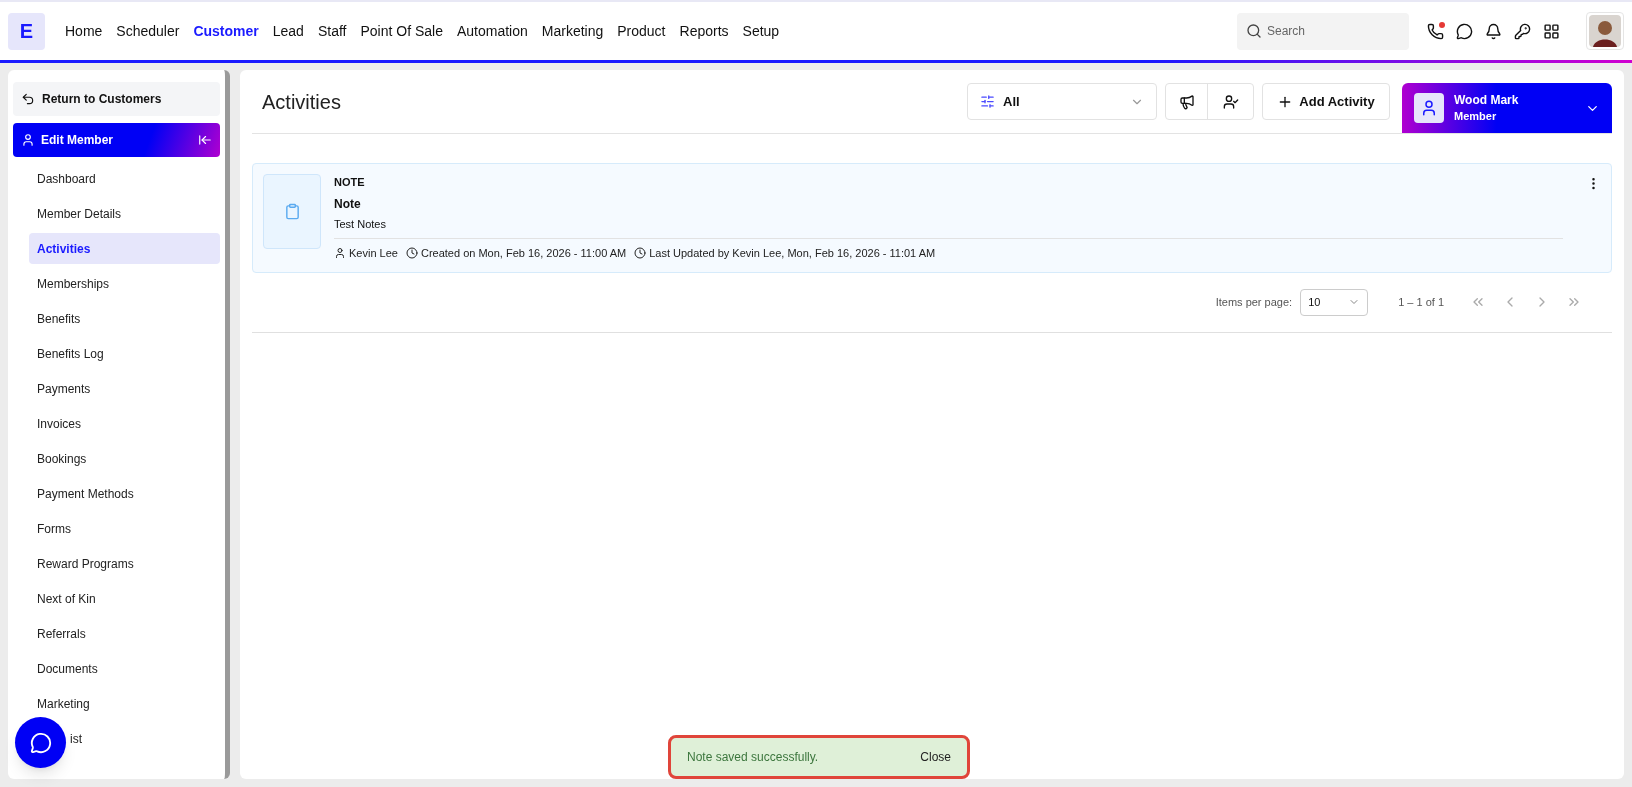 This screenshot has height=787, width=1632. Describe the element at coordinates (124, 213) in the screenshot. I see `sidebar-item: Member Details` at that location.